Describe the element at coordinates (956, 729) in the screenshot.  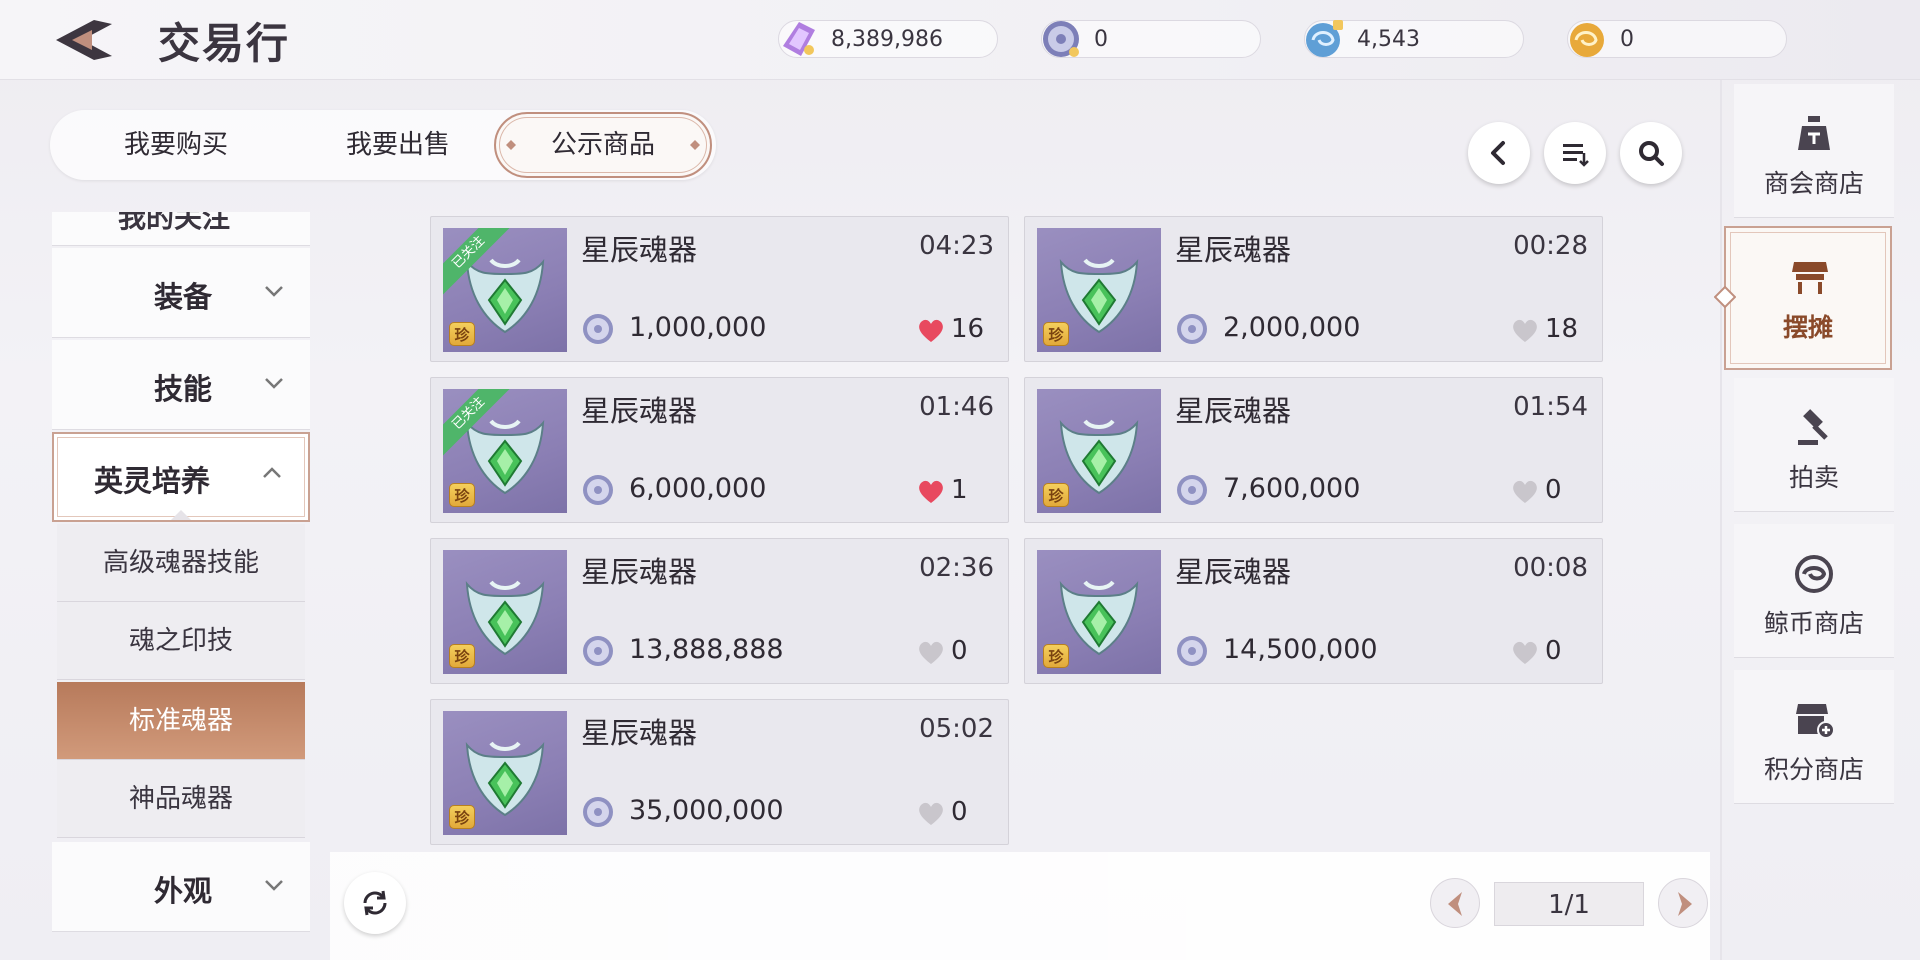
I see `item-time: 05:02` at that location.